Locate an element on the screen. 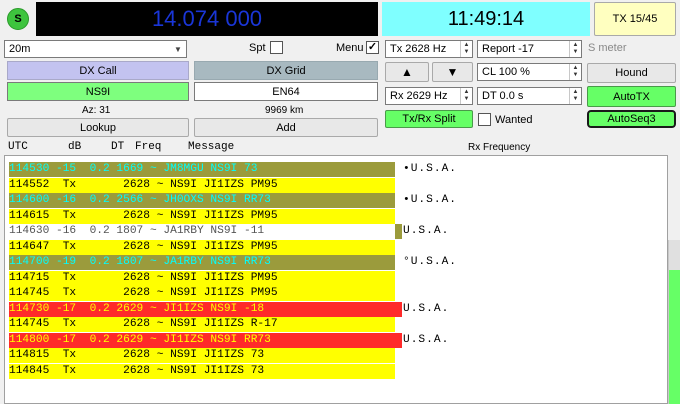 Image resolution: width=680 pixels, height=404 pixels. table-row: 114815 Tx 2628 ~ NS9I JI1IZS 73 is located at coordinates (336, 355).